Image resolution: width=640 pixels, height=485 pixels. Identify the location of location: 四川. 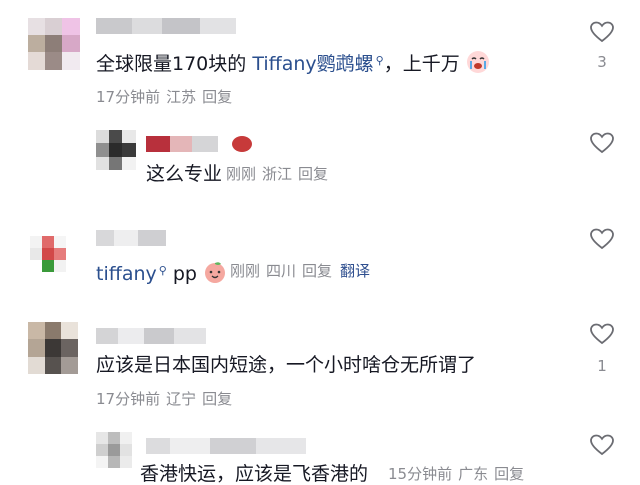
(281, 271).